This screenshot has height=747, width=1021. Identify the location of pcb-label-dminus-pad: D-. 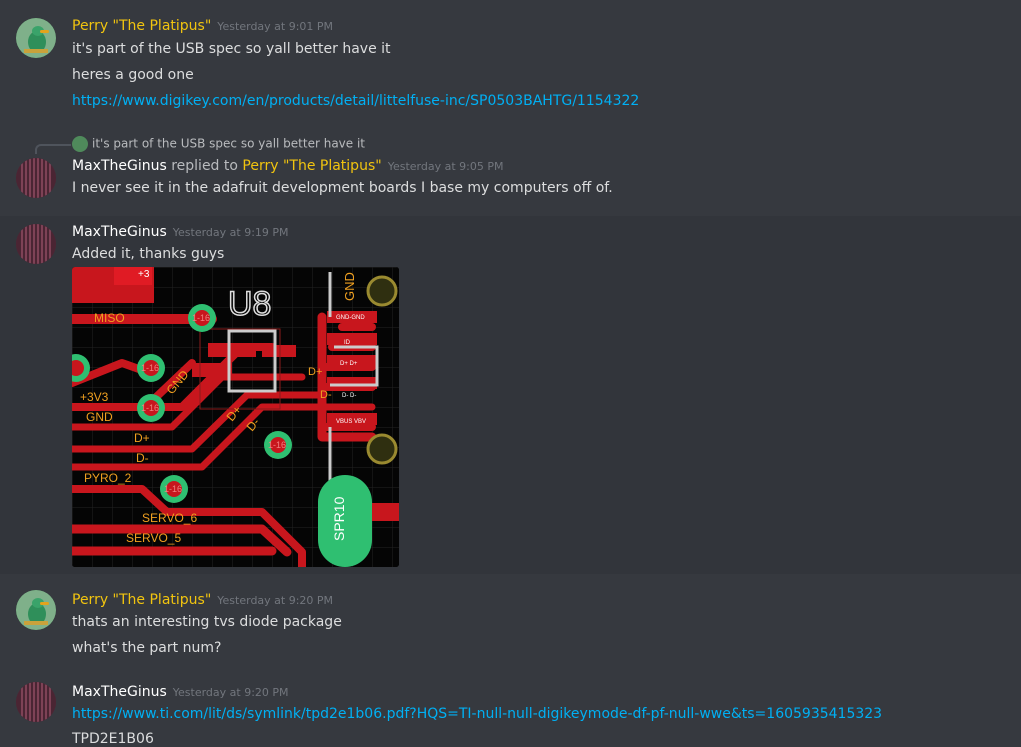
(326, 395).